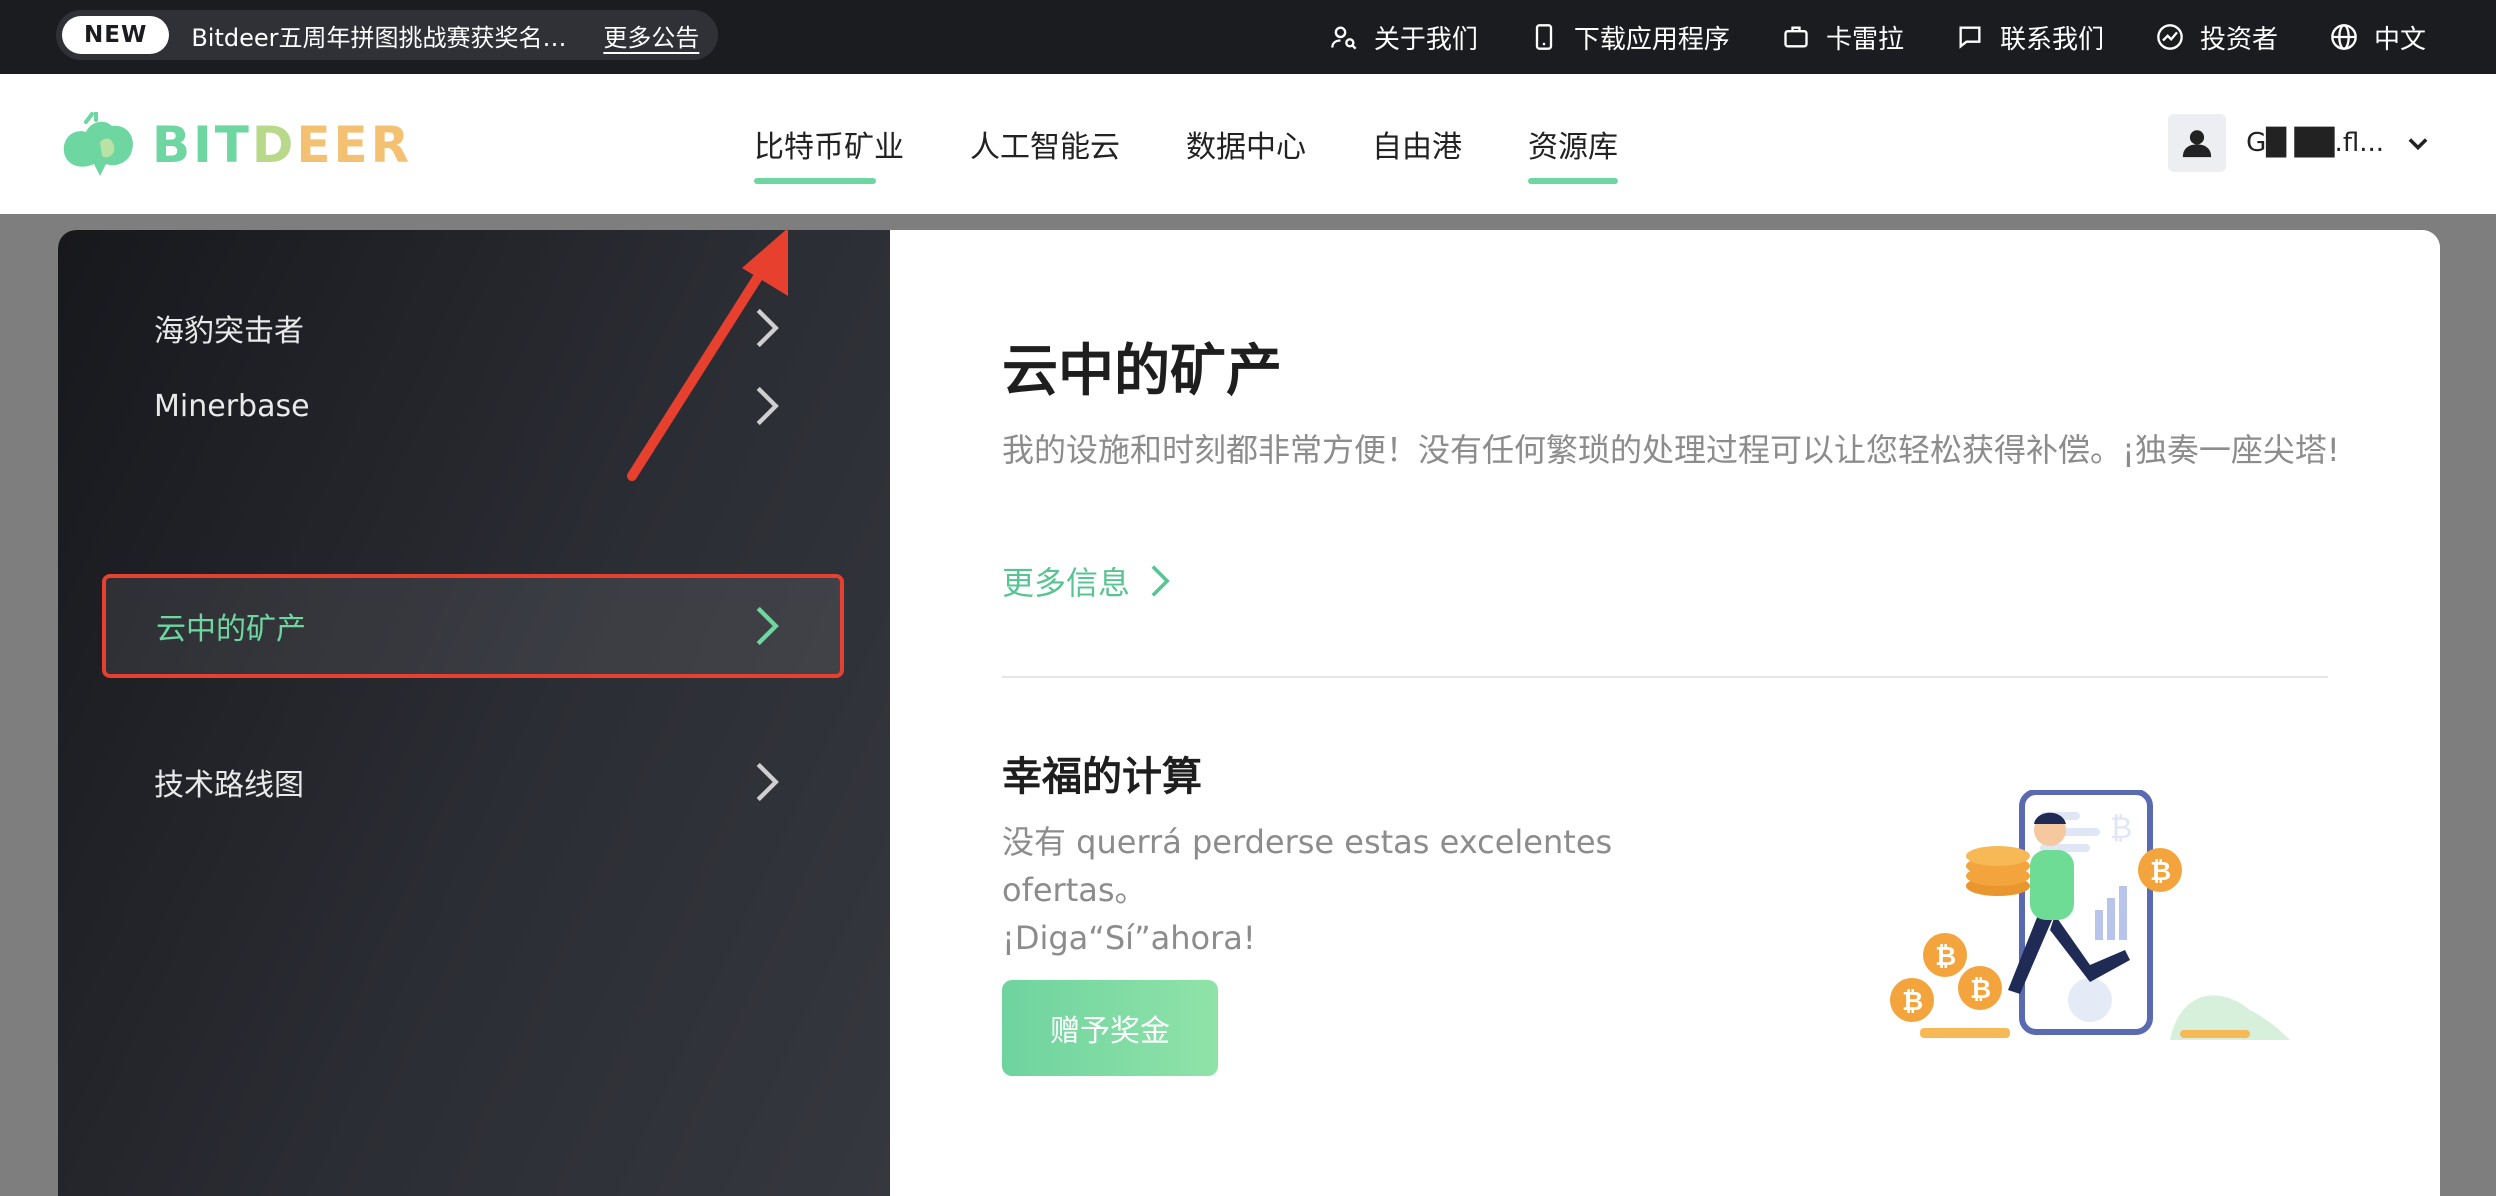 The width and height of the screenshot is (2496, 1196). Describe the element at coordinates (1129, 938) in the screenshot. I see `promo-line-2: ¡Diga“Sí”ahora!` at that location.